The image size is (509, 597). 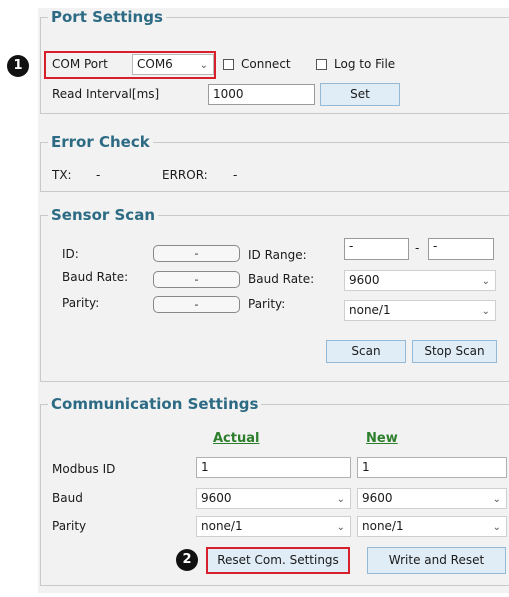 I want to click on read-interval-input: 1000, so click(x=261, y=94).